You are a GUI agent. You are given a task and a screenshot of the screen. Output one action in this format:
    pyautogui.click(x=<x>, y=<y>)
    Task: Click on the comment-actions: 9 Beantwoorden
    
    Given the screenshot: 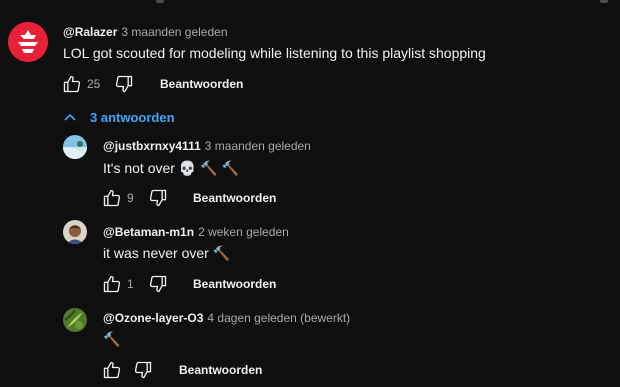 What is the action you would take?
    pyautogui.click(x=200, y=198)
    